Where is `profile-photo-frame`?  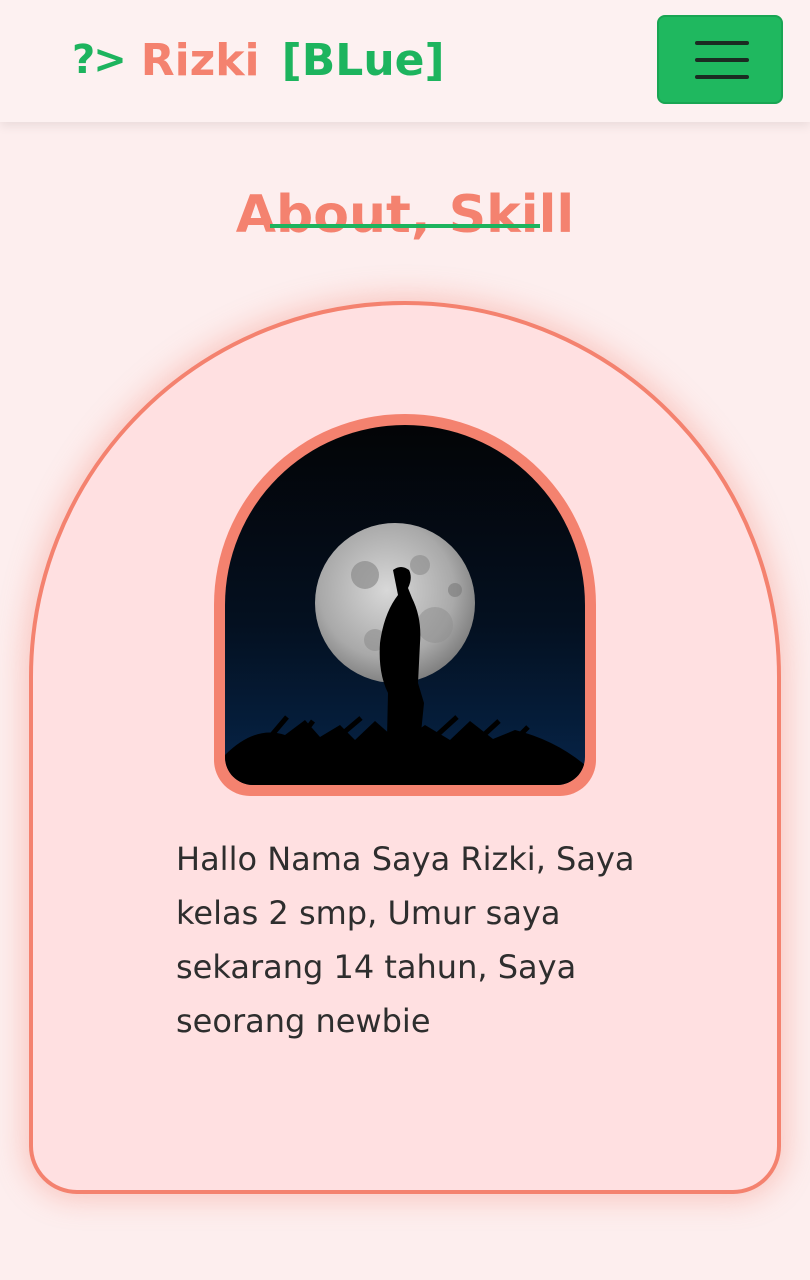 profile-photo-frame is located at coordinates (405, 605).